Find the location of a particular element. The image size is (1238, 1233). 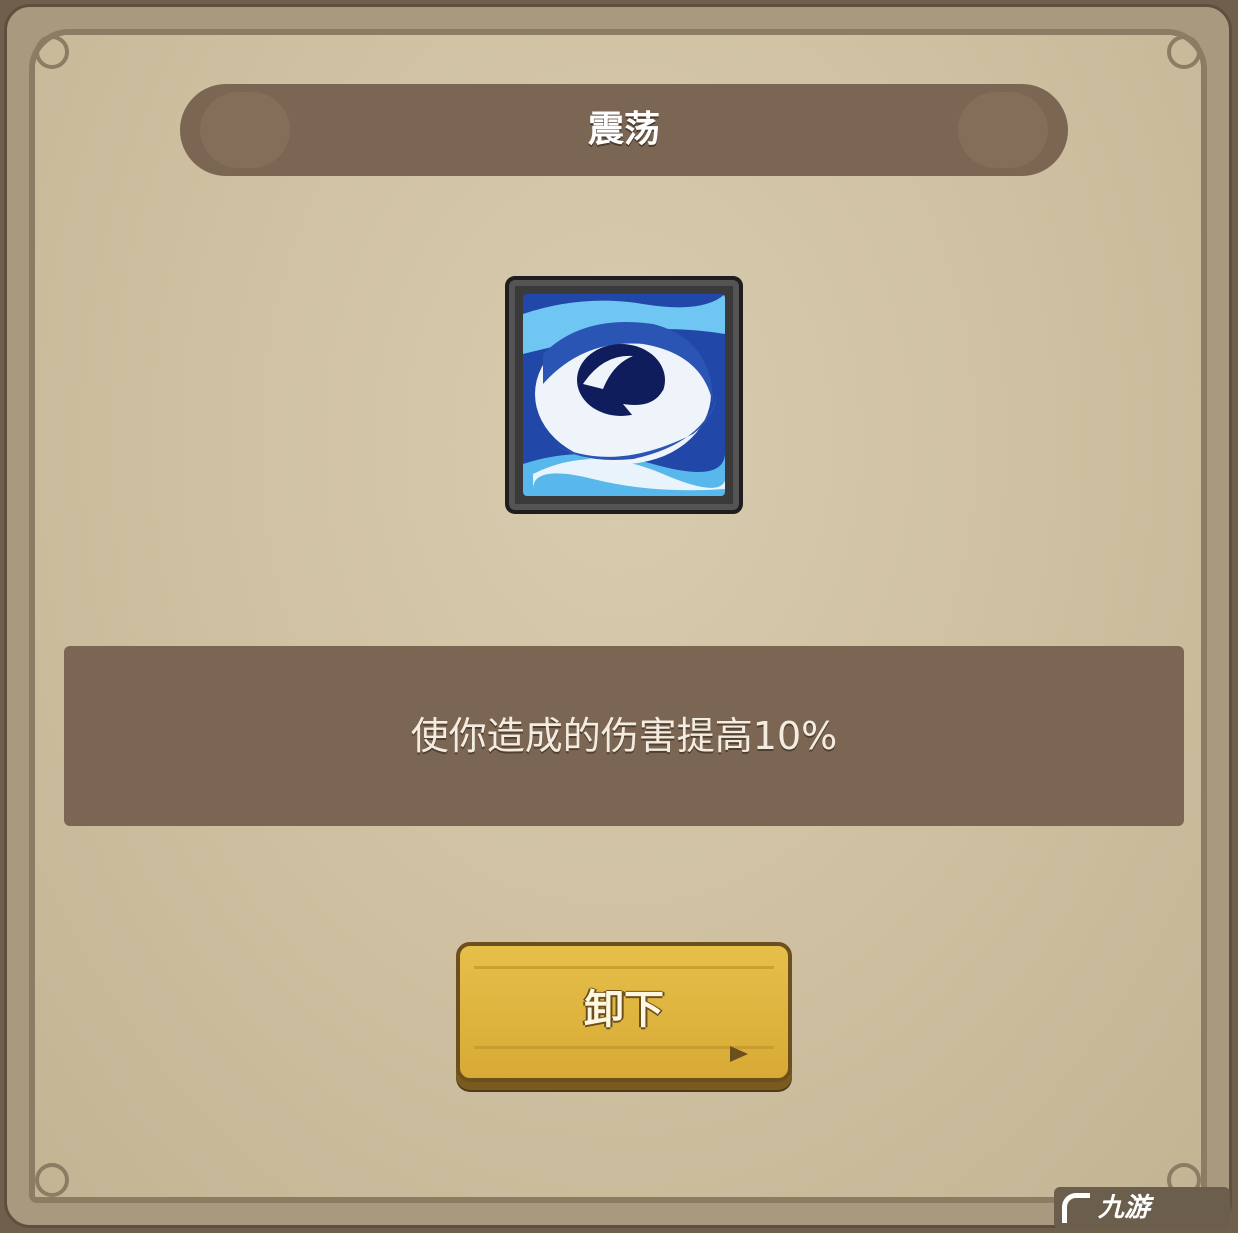

skill-icon-frame is located at coordinates (624, 395).